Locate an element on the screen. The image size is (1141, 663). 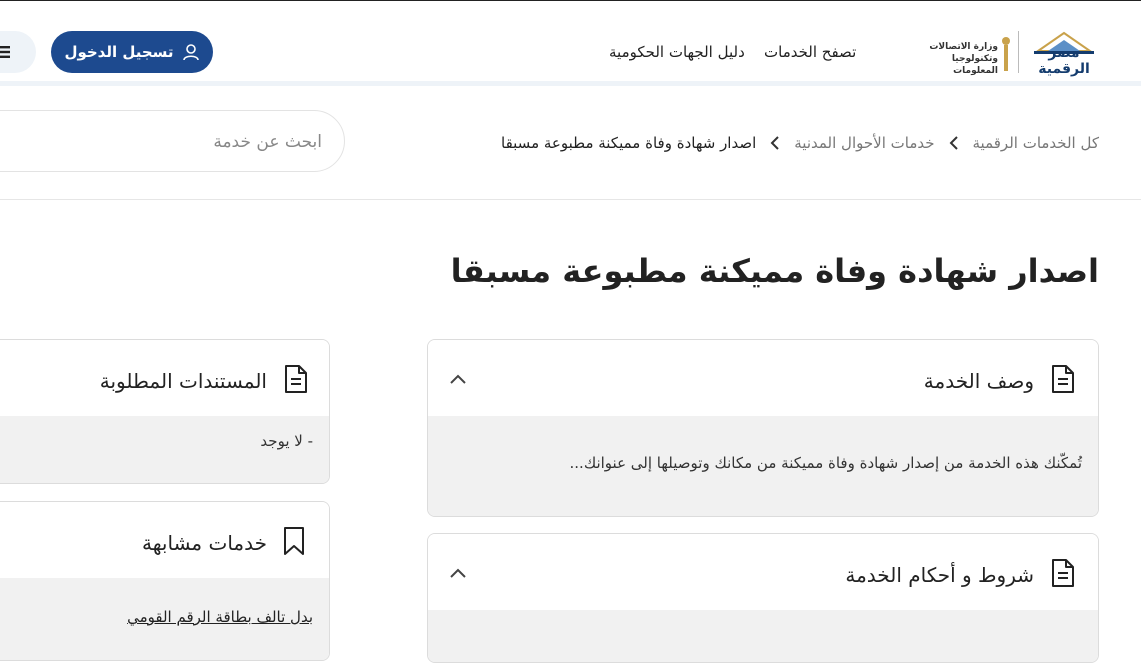
card-related-services: خدمات مشابهة بدل تالف بطاقة الرقم القومي is located at coordinates (165, 581).